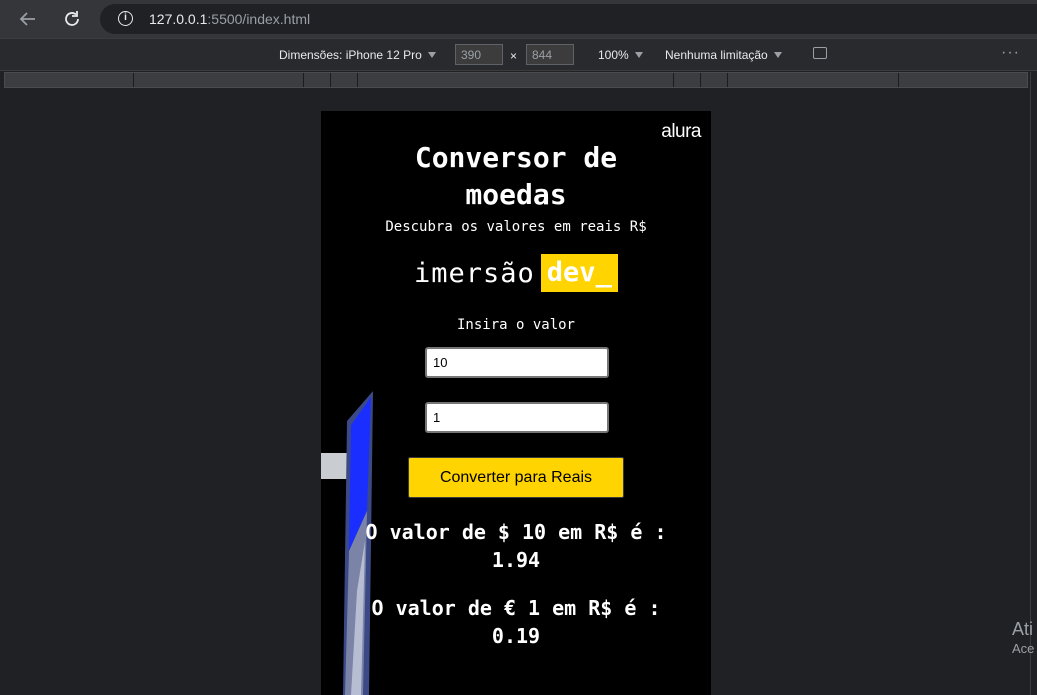 Image resolution: width=1037 pixels, height=695 pixels. What do you see at coordinates (479, 54) in the screenshot?
I see `width-input: 390` at bounding box center [479, 54].